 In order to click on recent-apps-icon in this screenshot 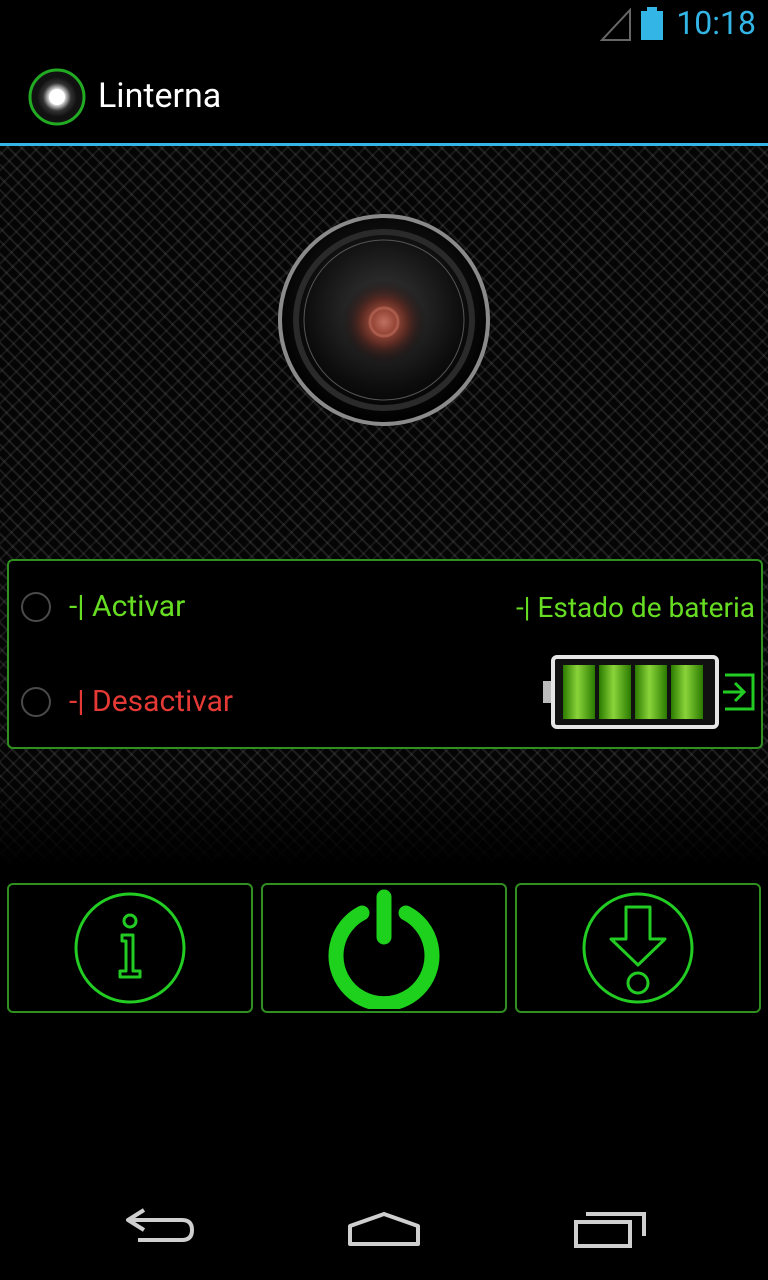, I will do `click(610, 1226)`.